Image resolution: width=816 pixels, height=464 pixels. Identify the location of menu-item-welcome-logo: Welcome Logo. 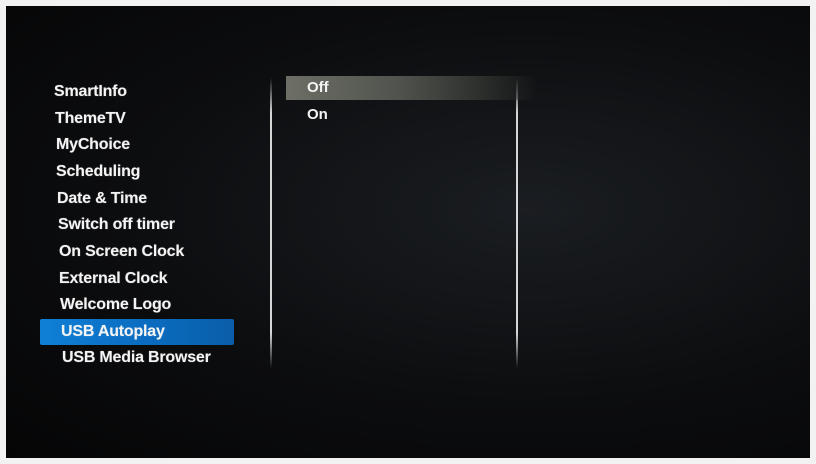
(115, 305).